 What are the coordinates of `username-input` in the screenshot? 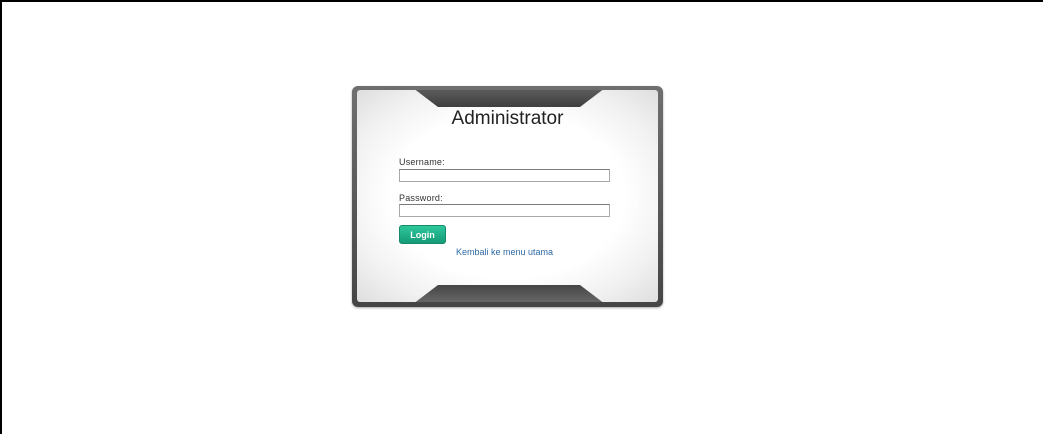 It's located at (504, 175).